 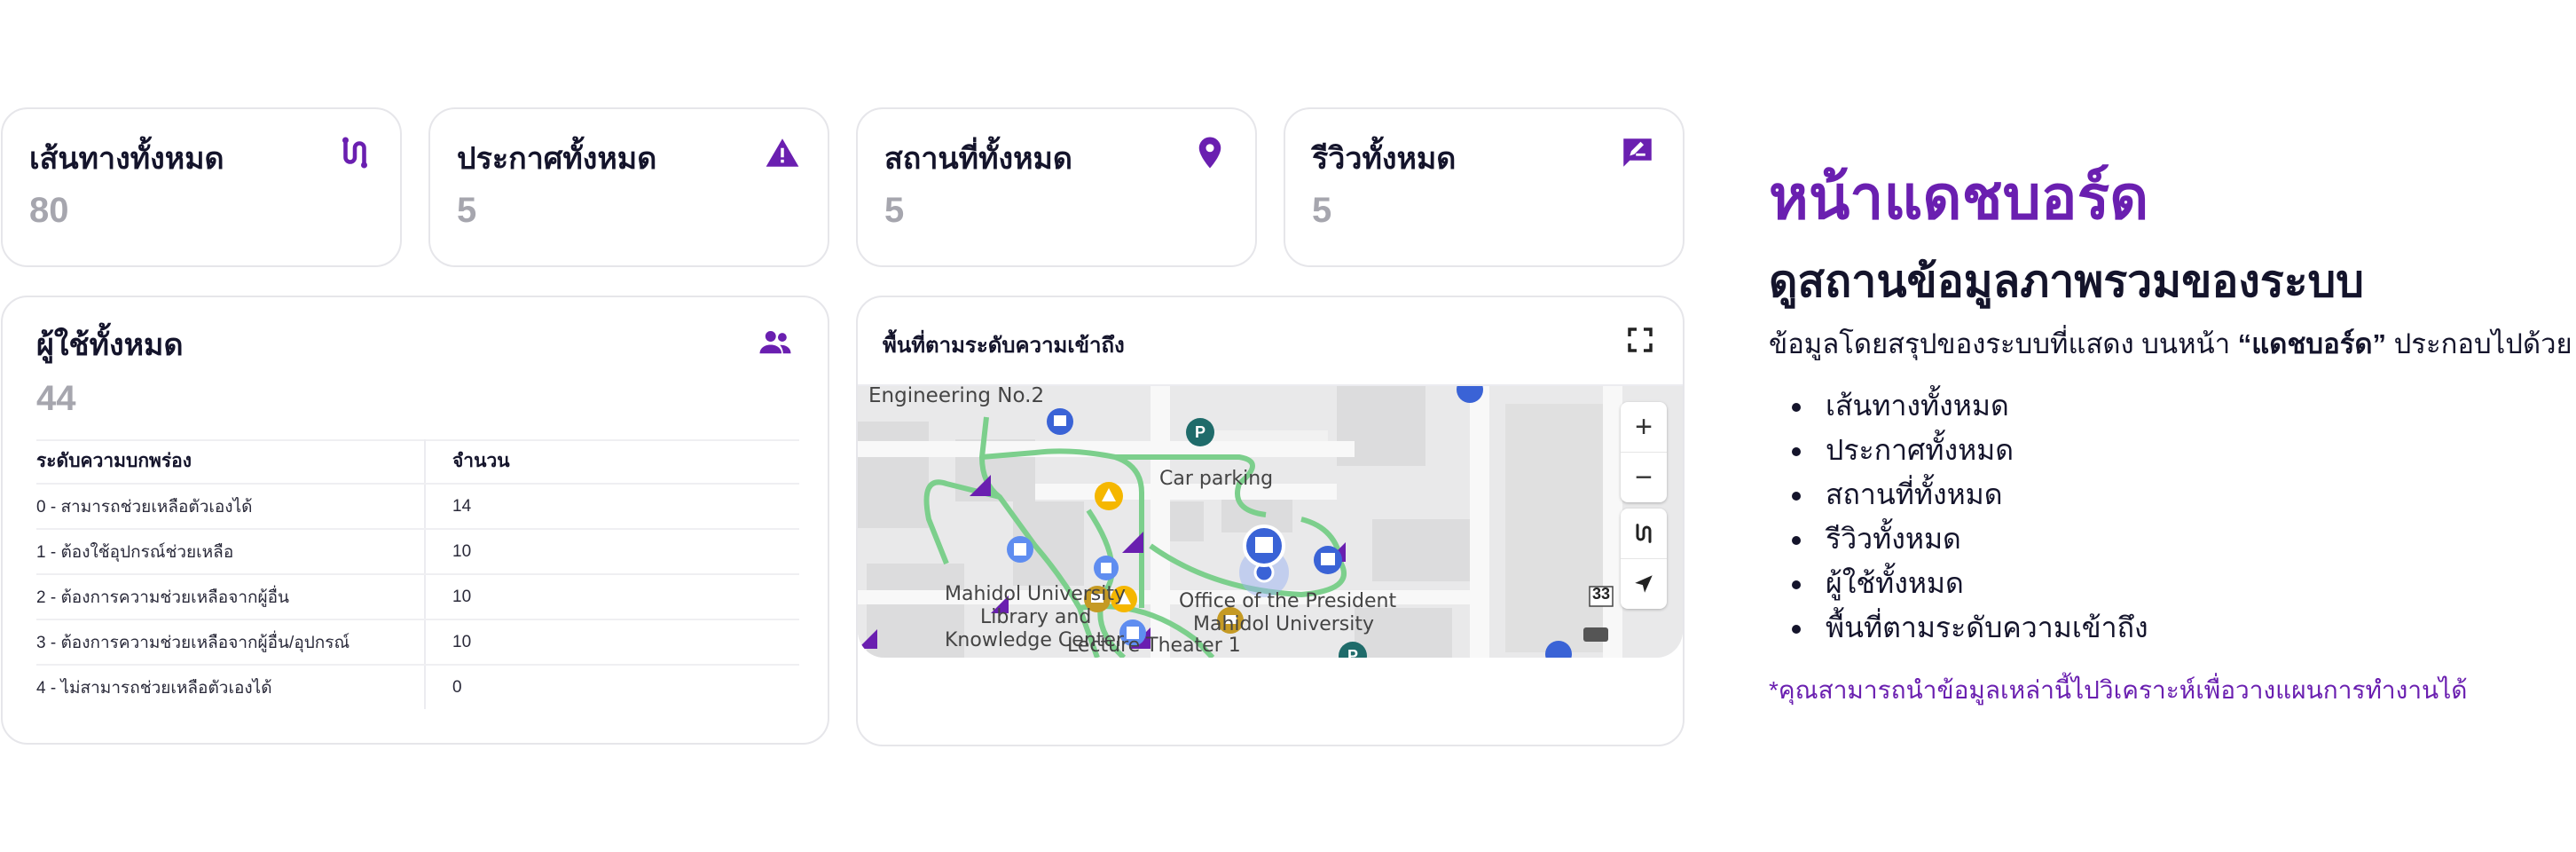 I want to click on list-item: ผู้ใช้ทั้งหมด, so click(x=1981, y=583).